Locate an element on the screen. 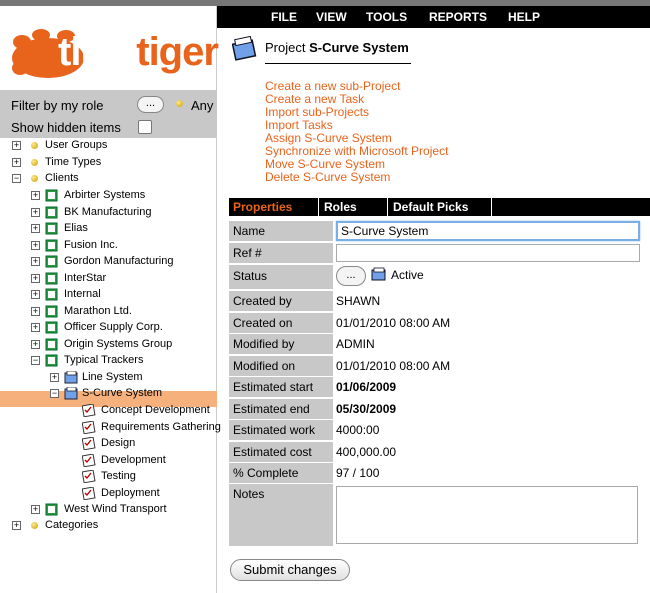 The width and height of the screenshot is (650, 593). ref-field is located at coordinates (488, 253).